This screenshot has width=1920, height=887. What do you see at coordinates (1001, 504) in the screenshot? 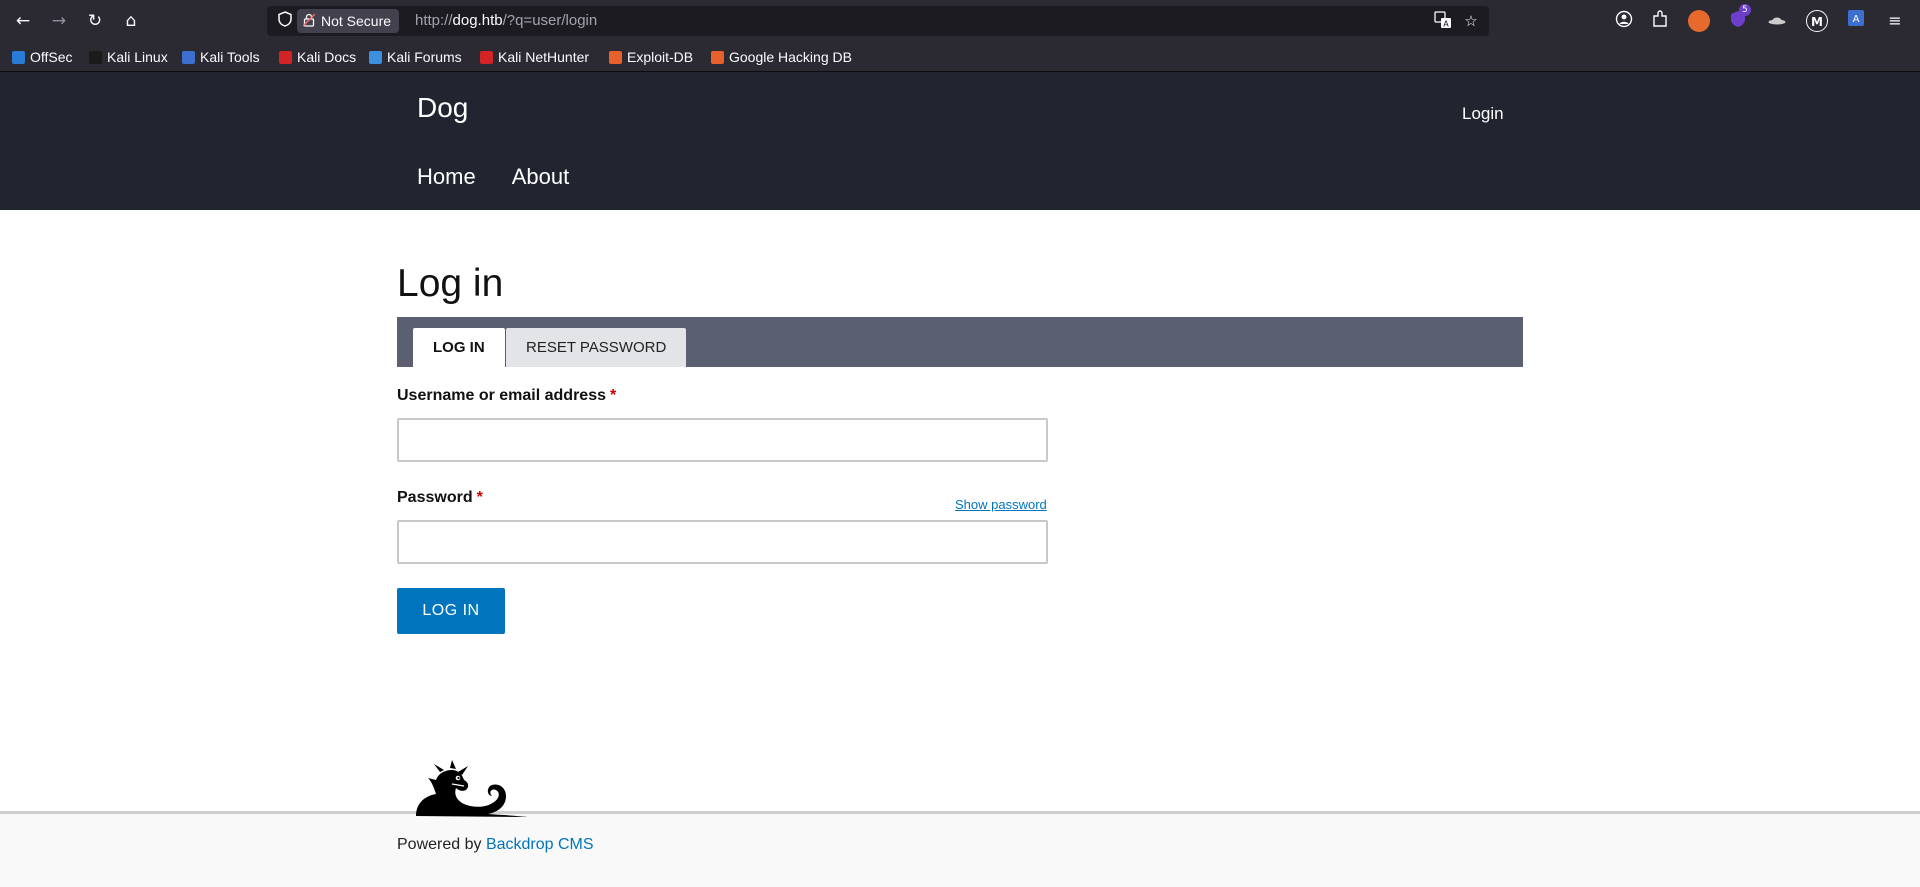
I see `show-password-link: Show password` at bounding box center [1001, 504].